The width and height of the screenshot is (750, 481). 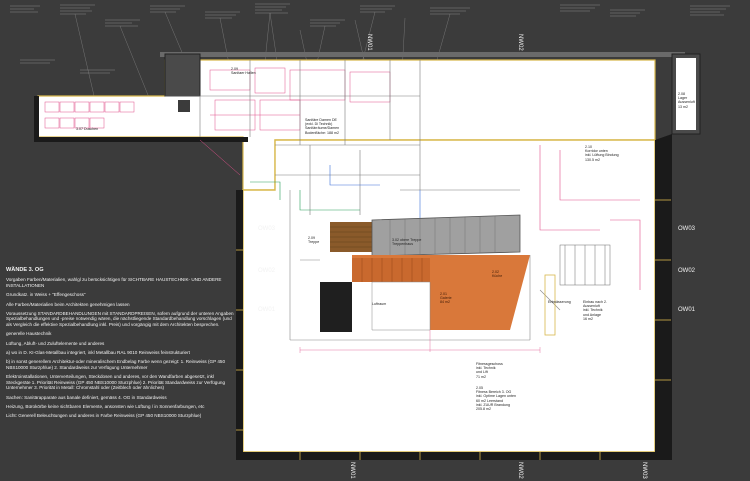 What do you see at coordinates (352, 470) in the screenshot?
I see `wall-label-nw01-bottom: NW01` at bounding box center [352, 470].